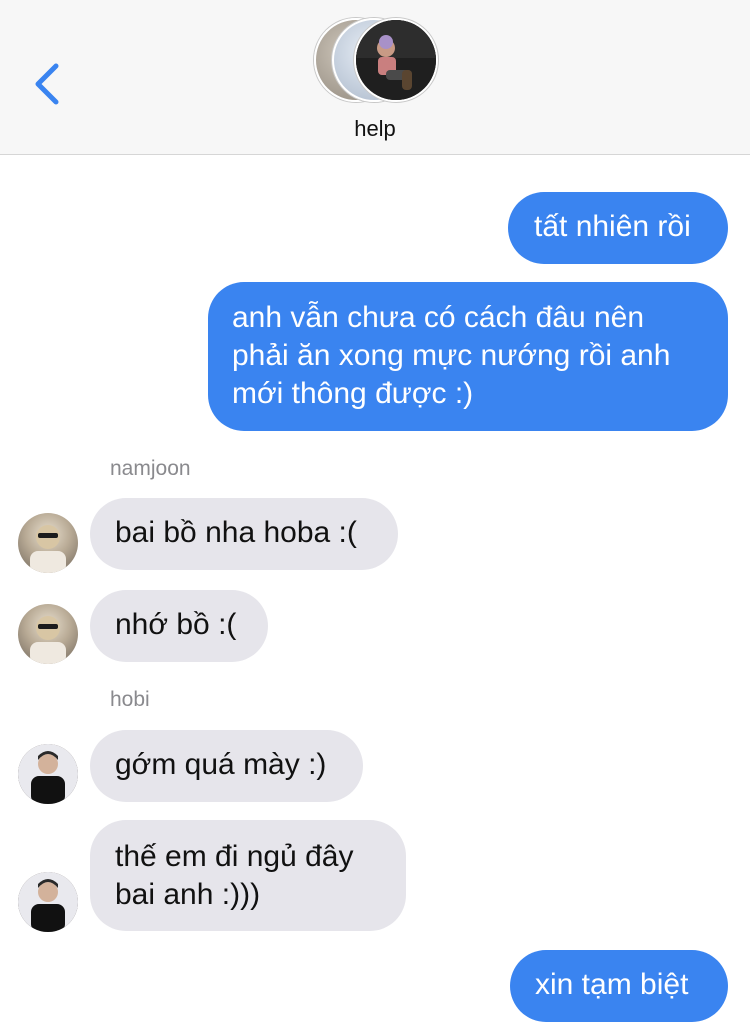 Image resolution: width=750 pixels, height=1035 pixels. I want to click on group-avatar, so click(375, 61).